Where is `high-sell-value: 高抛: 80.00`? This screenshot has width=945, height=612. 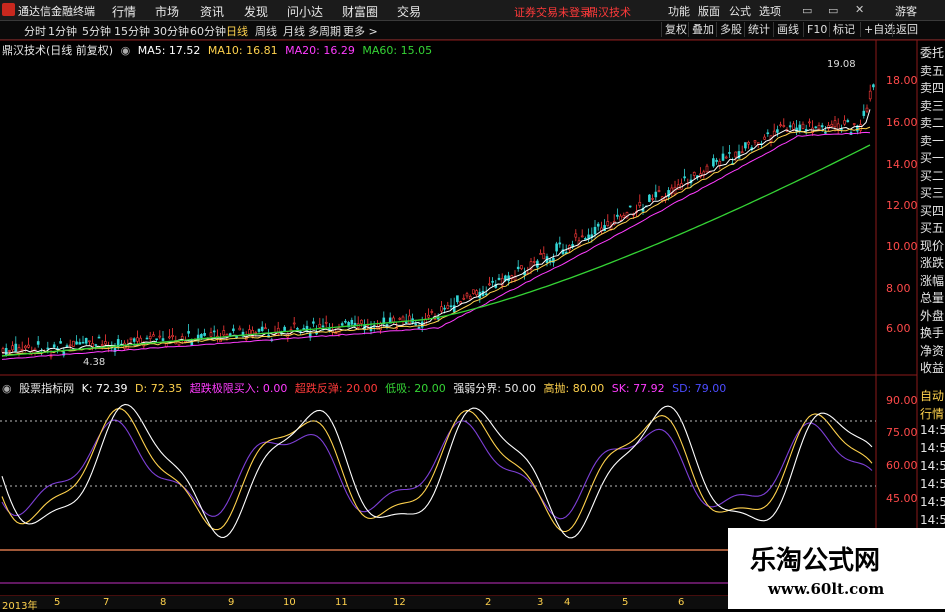 high-sell-value: 高抛: 80.00 is located at coordinates (574, 388).